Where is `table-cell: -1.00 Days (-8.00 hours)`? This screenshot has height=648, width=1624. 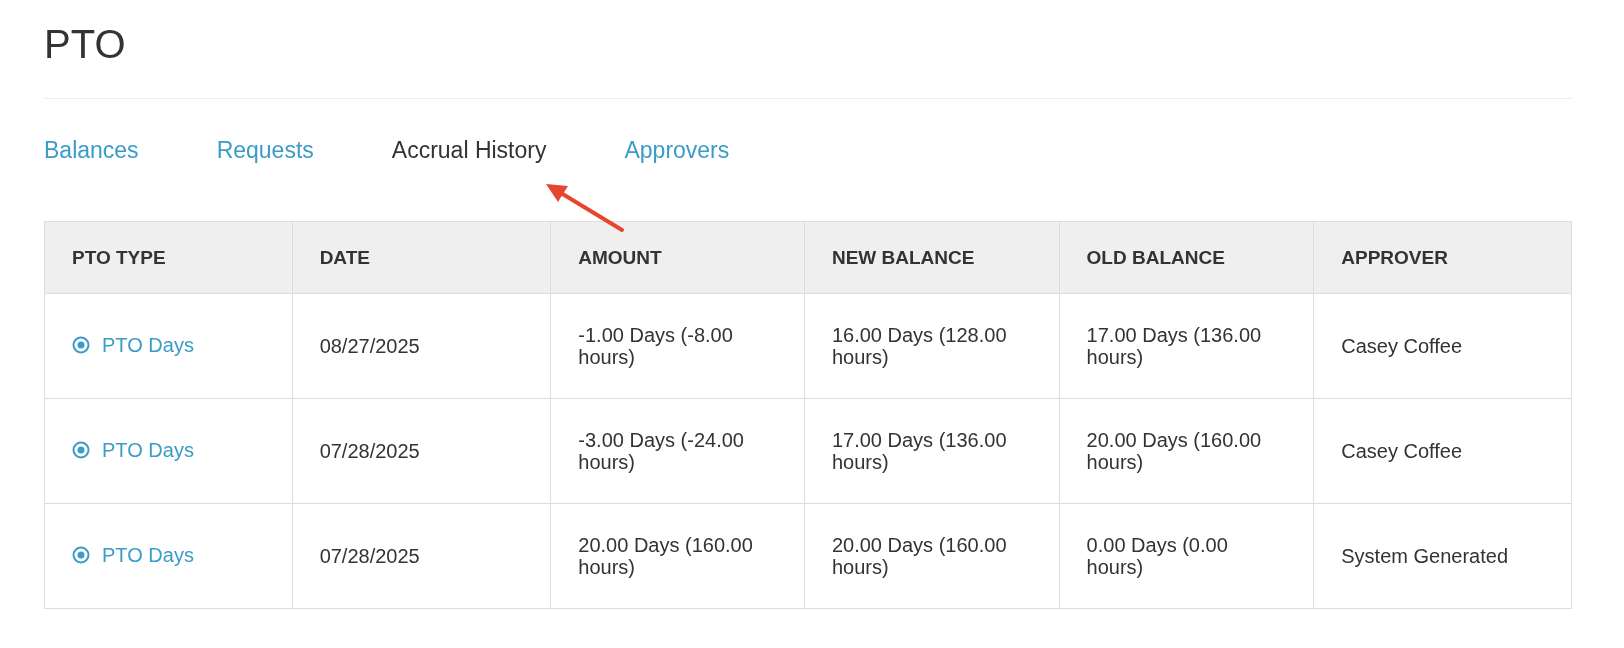 table-cell: -1.00 Days (-8.00 hours) is located at coordinates (677, 346).